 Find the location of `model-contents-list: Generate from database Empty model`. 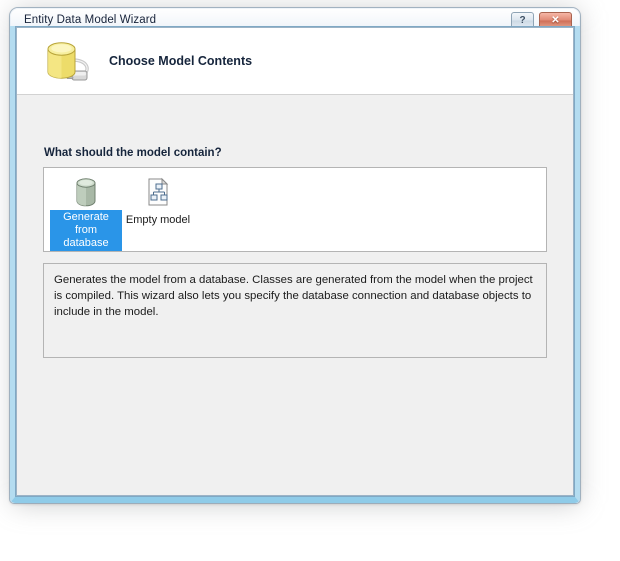

model-contents-list: Generate from database Empty model is located at coordinates (295, 209).